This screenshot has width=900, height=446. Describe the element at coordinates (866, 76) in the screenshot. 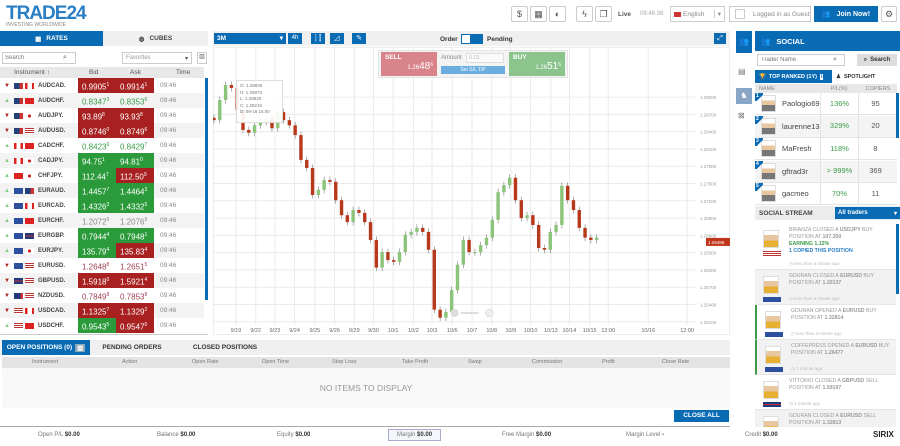

I see `tab-spotlight: ♟ SPOTLIGHT` at that location.